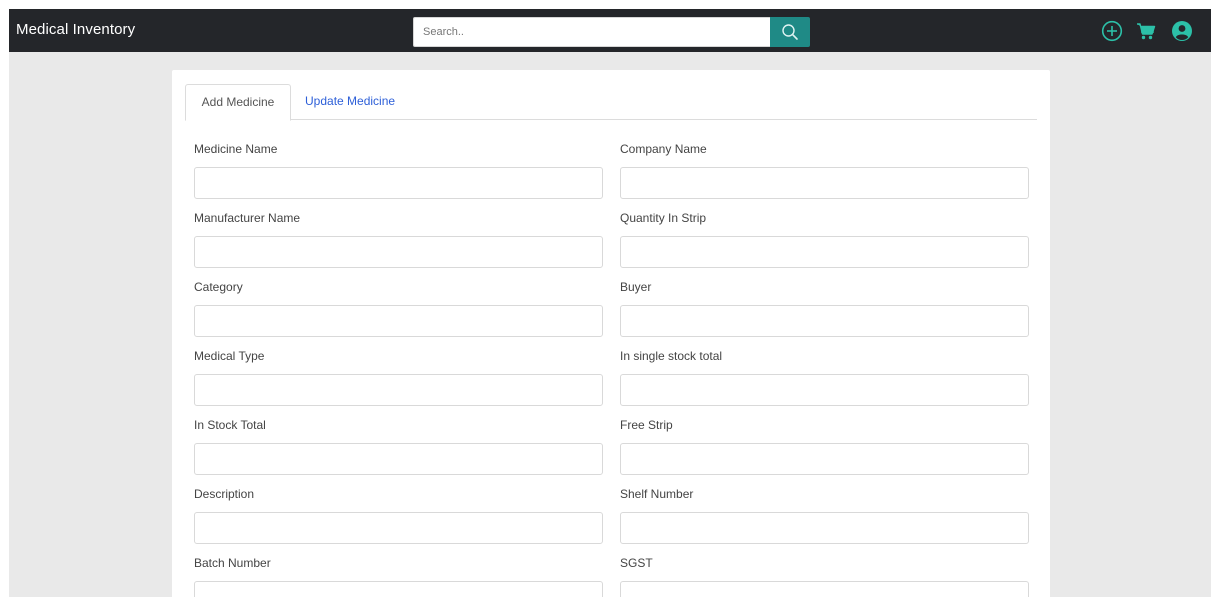 Image resolution: width=1211 pixels, height=597 pixels. What do you see at coordinates (646, 425) in the screenshot?
I see `free-strip-label: Free Strip` at bounding box center [646, 425].